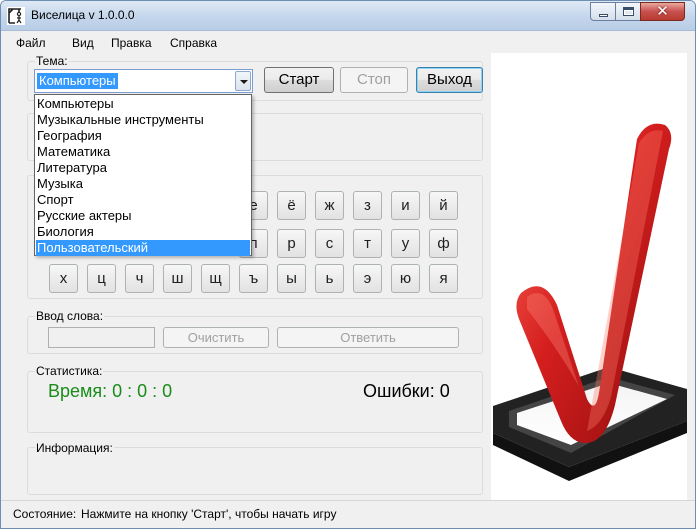 The image size is (696, 529). What do you see at coordinates (243, 81) in the screenshot?
I see `dropdown-arrow-icon` at bounding box center [243, 81].